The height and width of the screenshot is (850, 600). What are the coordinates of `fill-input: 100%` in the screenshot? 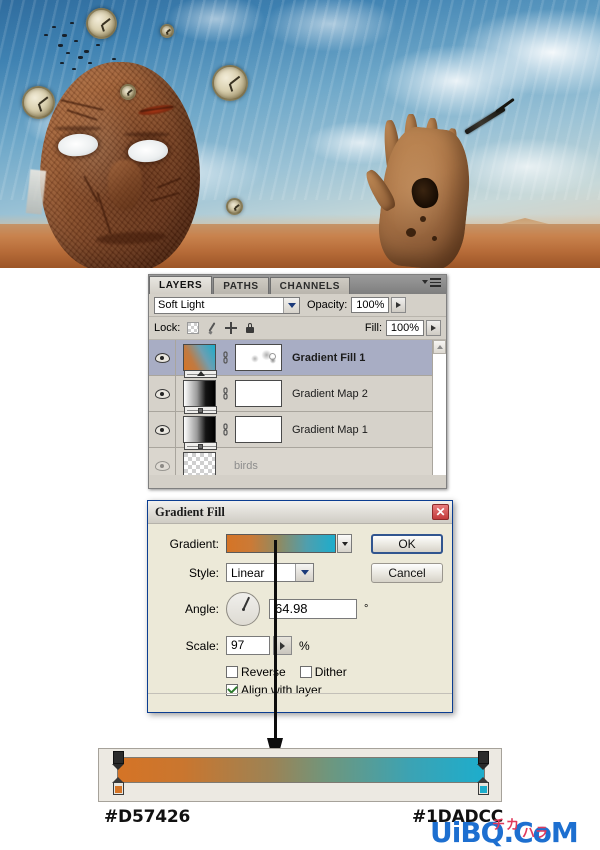 It's located at (405, 328).